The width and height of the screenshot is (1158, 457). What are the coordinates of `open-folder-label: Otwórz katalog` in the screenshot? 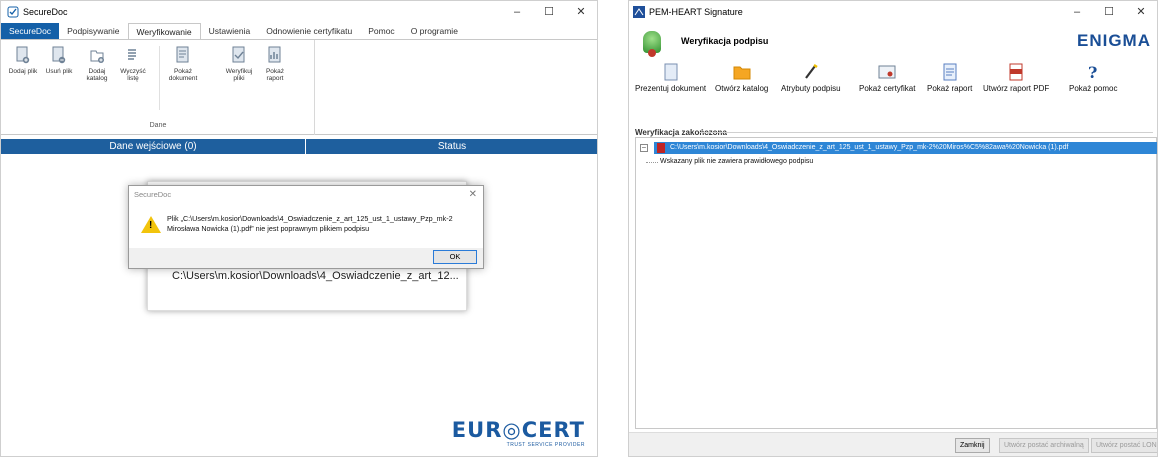 It's located at (742, 88).